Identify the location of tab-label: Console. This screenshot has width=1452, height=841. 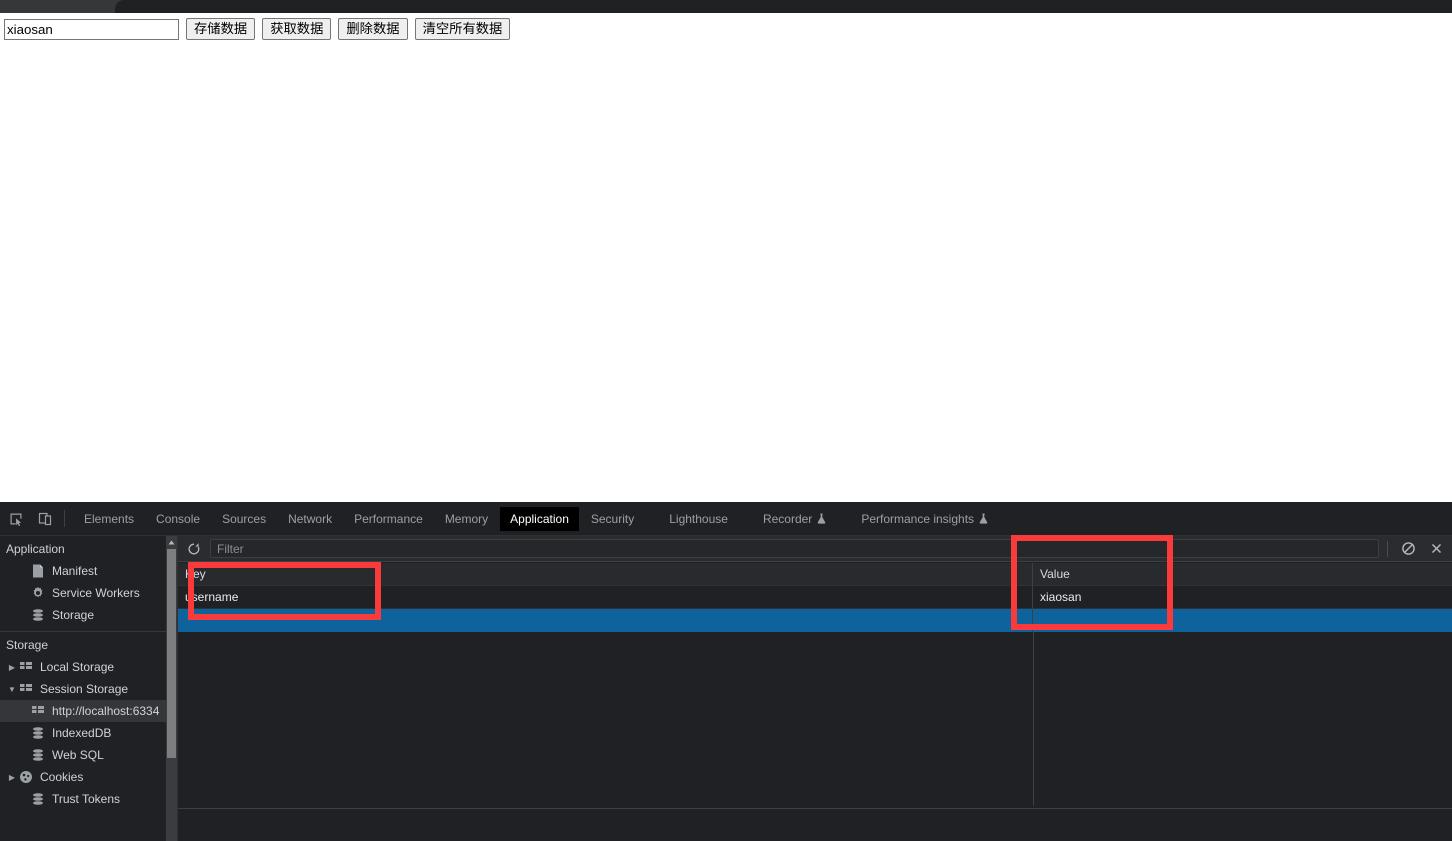
(178, 518).